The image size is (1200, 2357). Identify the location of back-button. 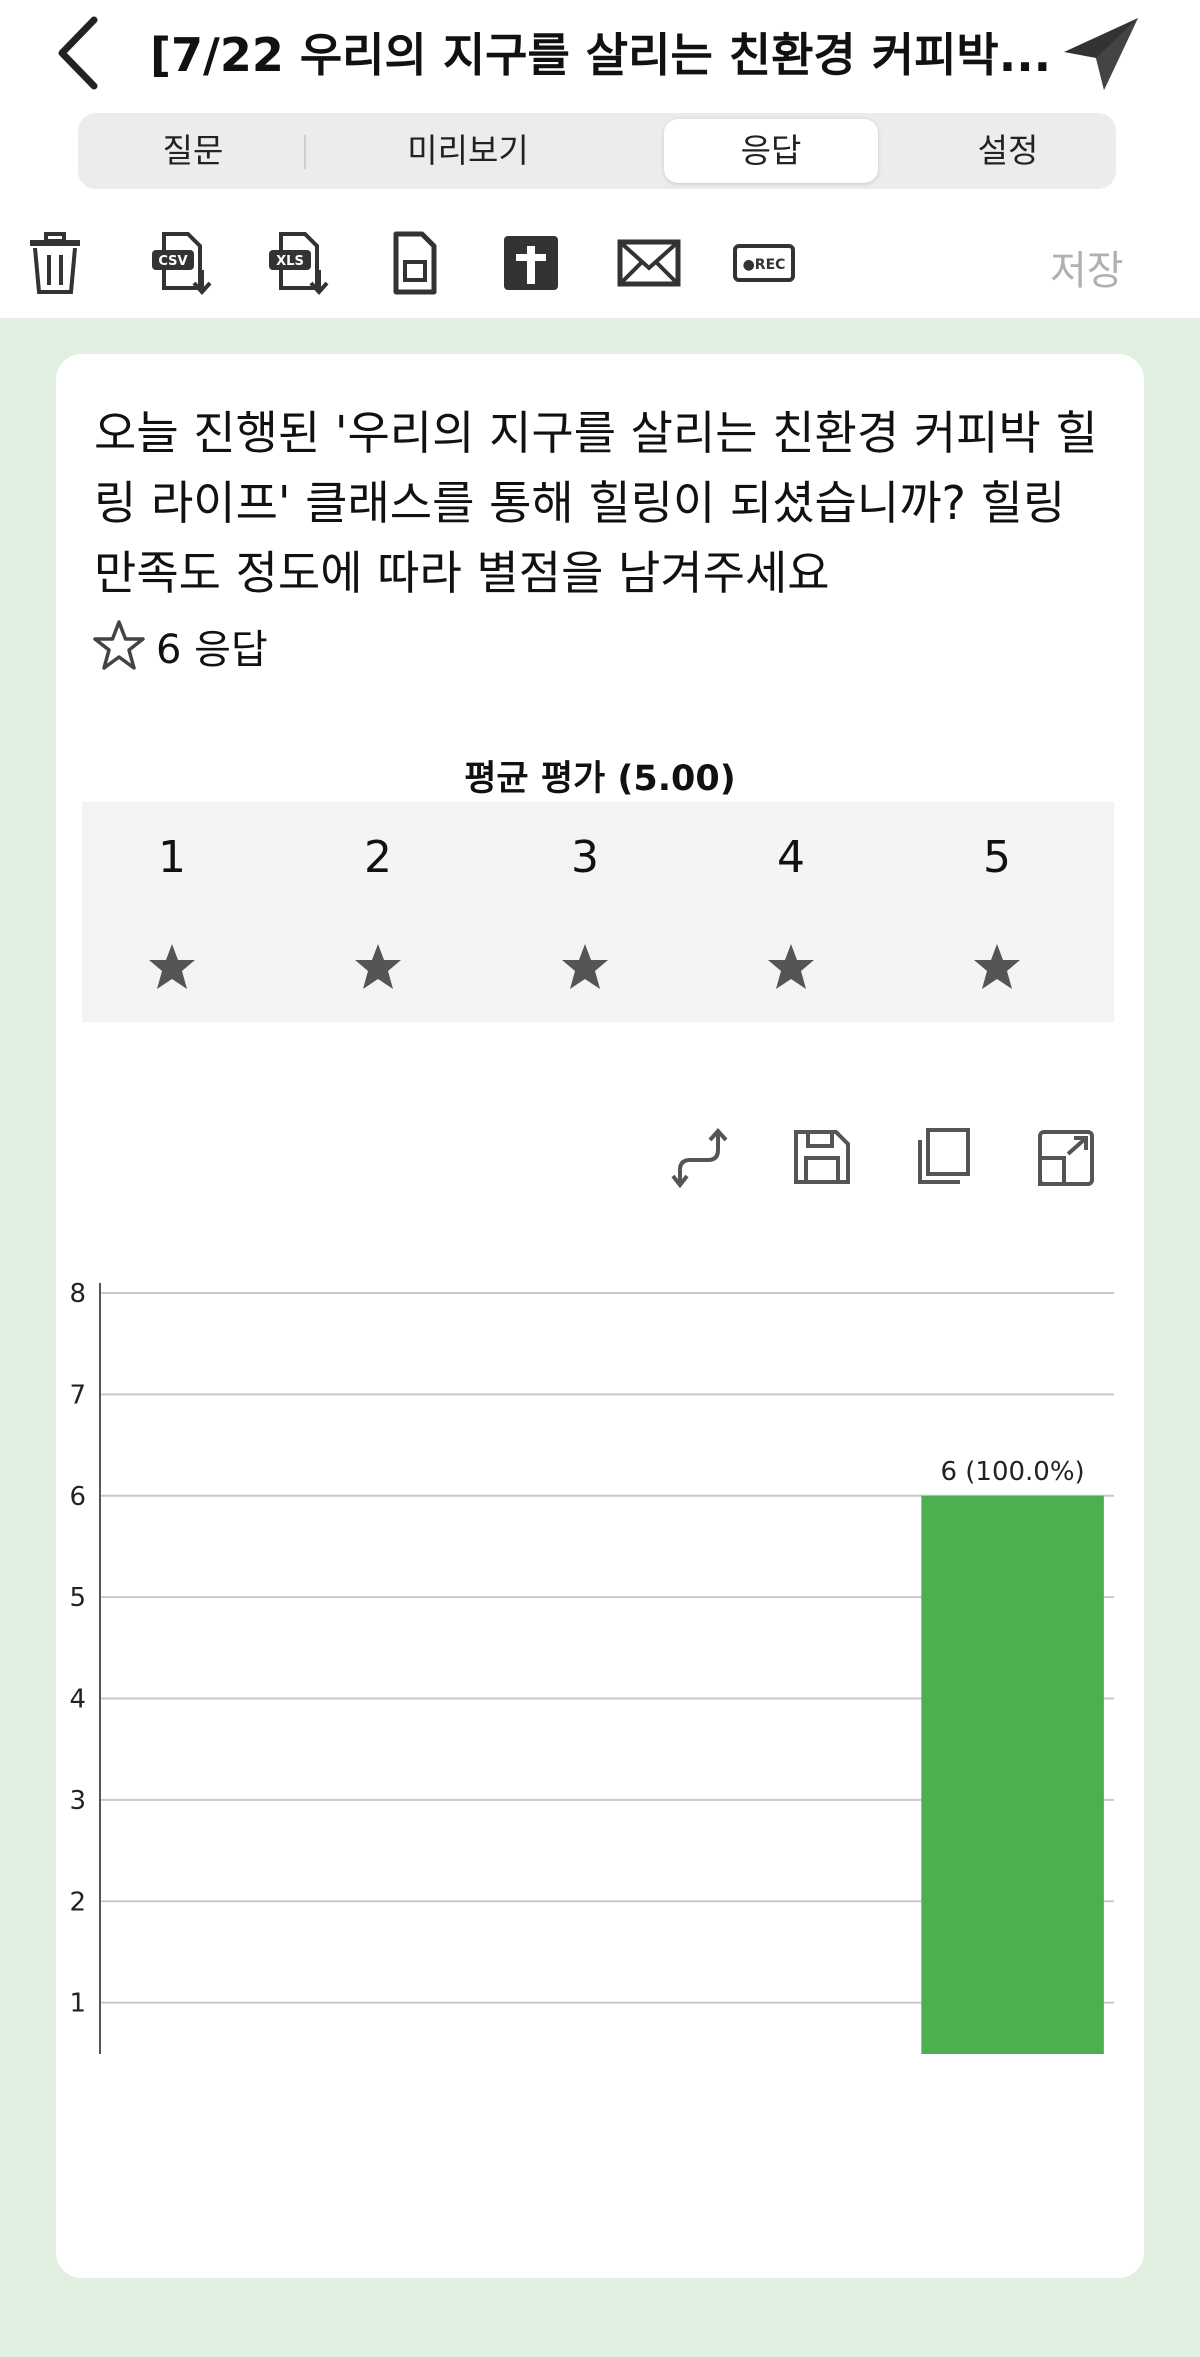
(80, 53).